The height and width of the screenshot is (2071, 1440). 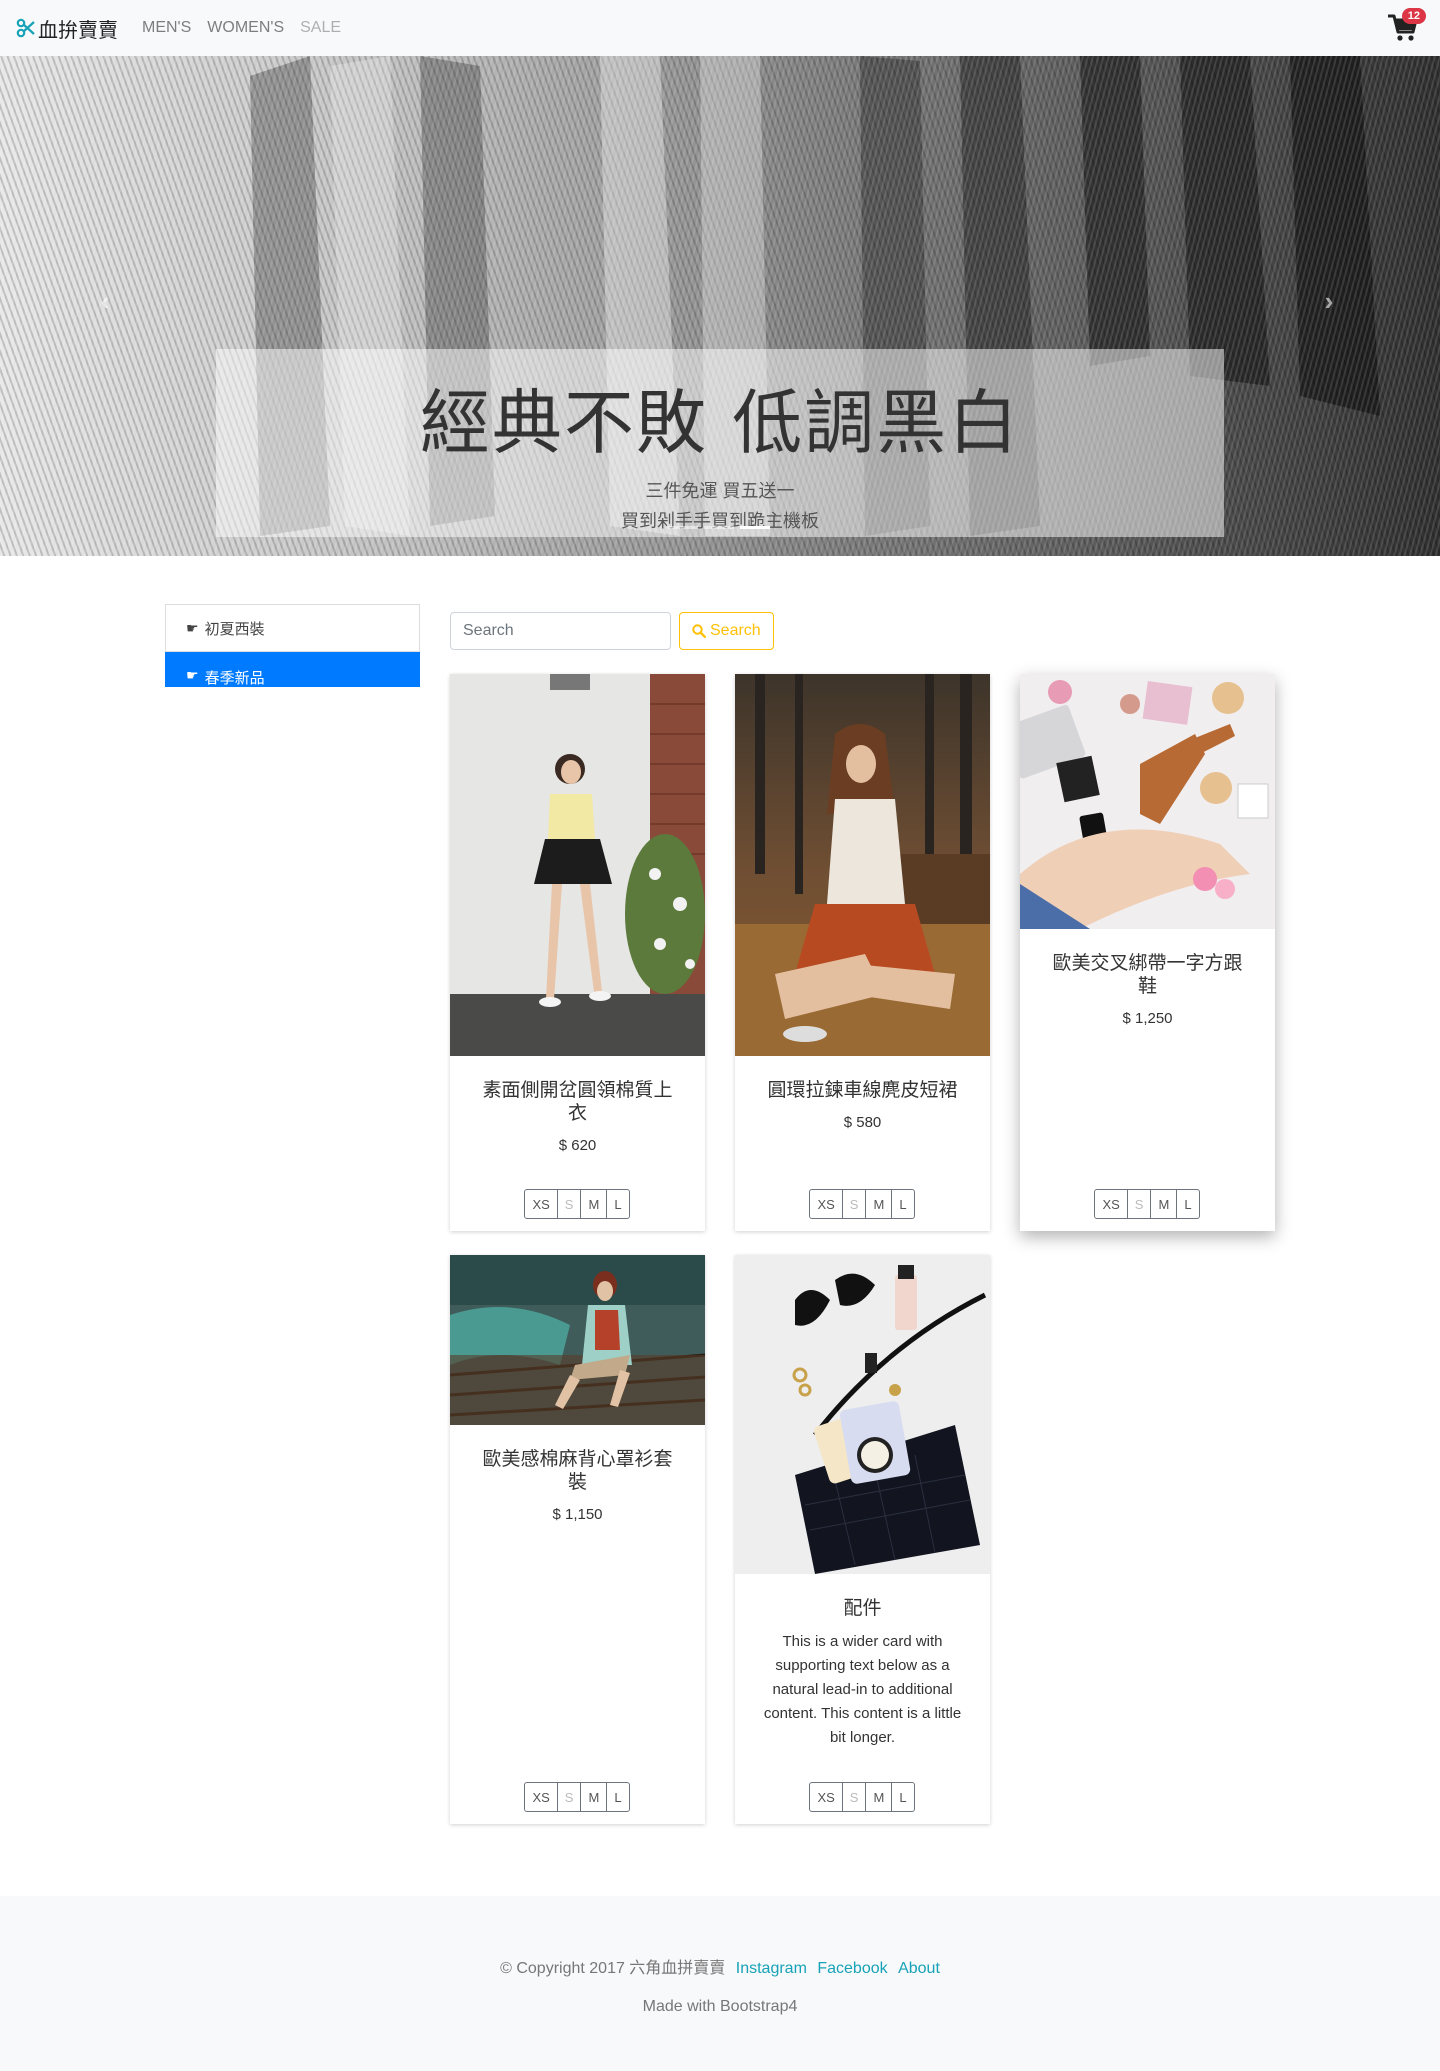 I want to click on sidebar-item-label: 初夏西裝, so click(x=234, y=629).